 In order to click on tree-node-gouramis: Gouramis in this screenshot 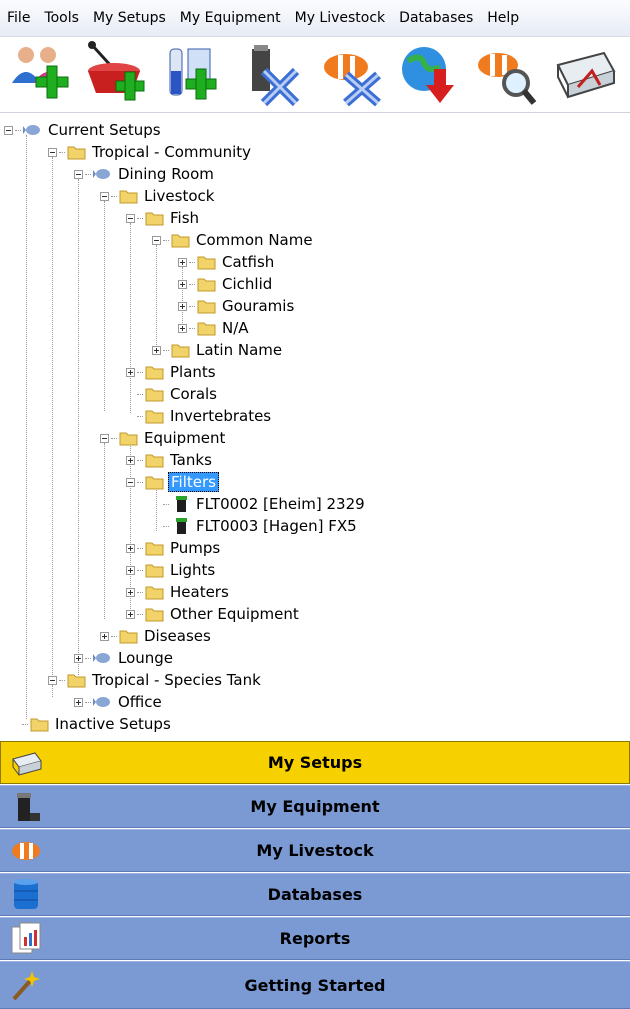, I will do `click(237, 306)`.